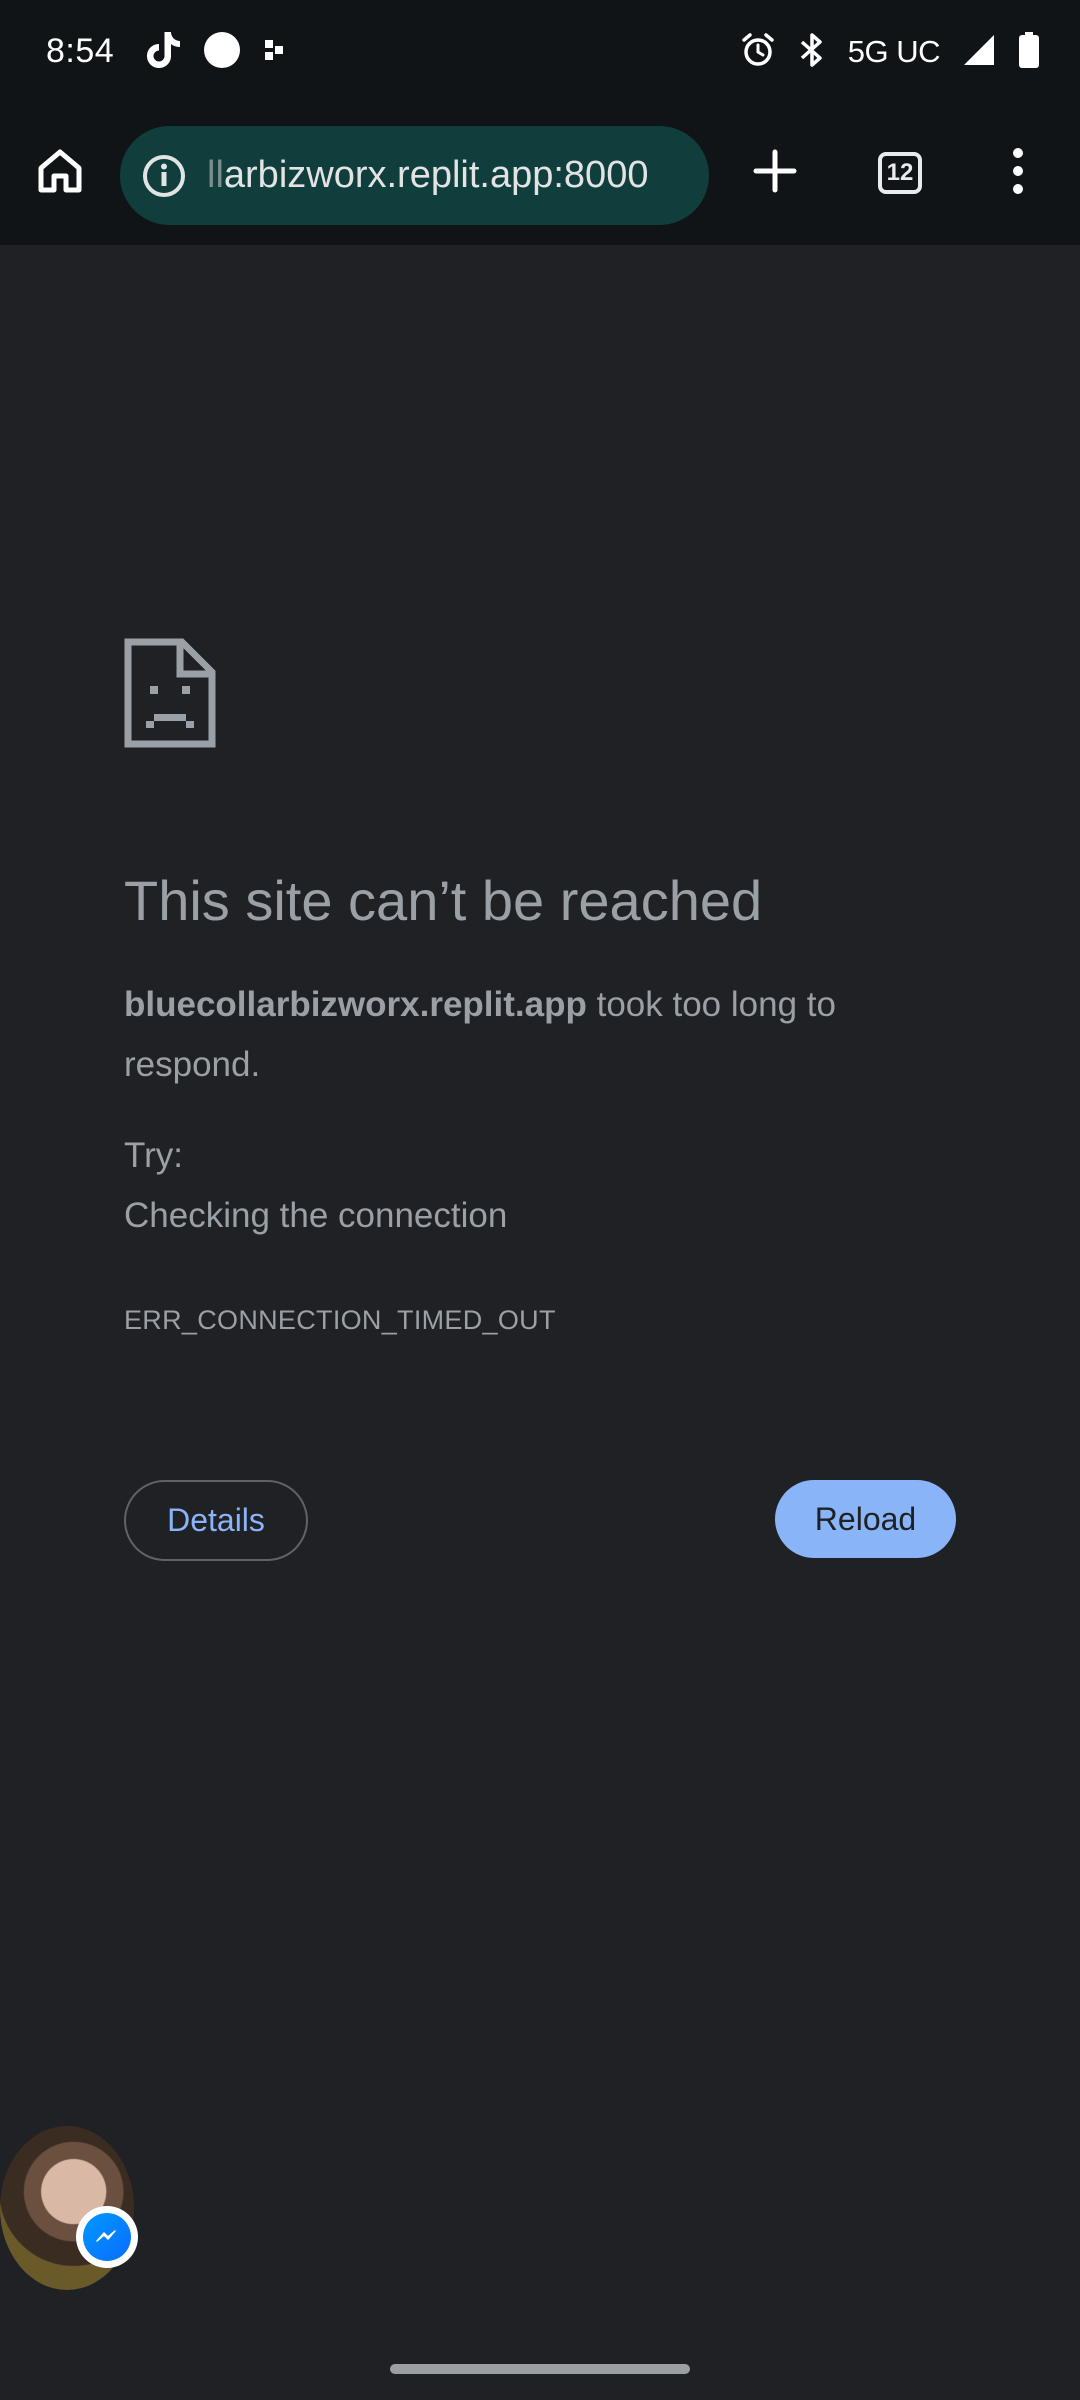 The image size is (1080, 2400). I want to click on messenger-icon, so click(107, 2237).